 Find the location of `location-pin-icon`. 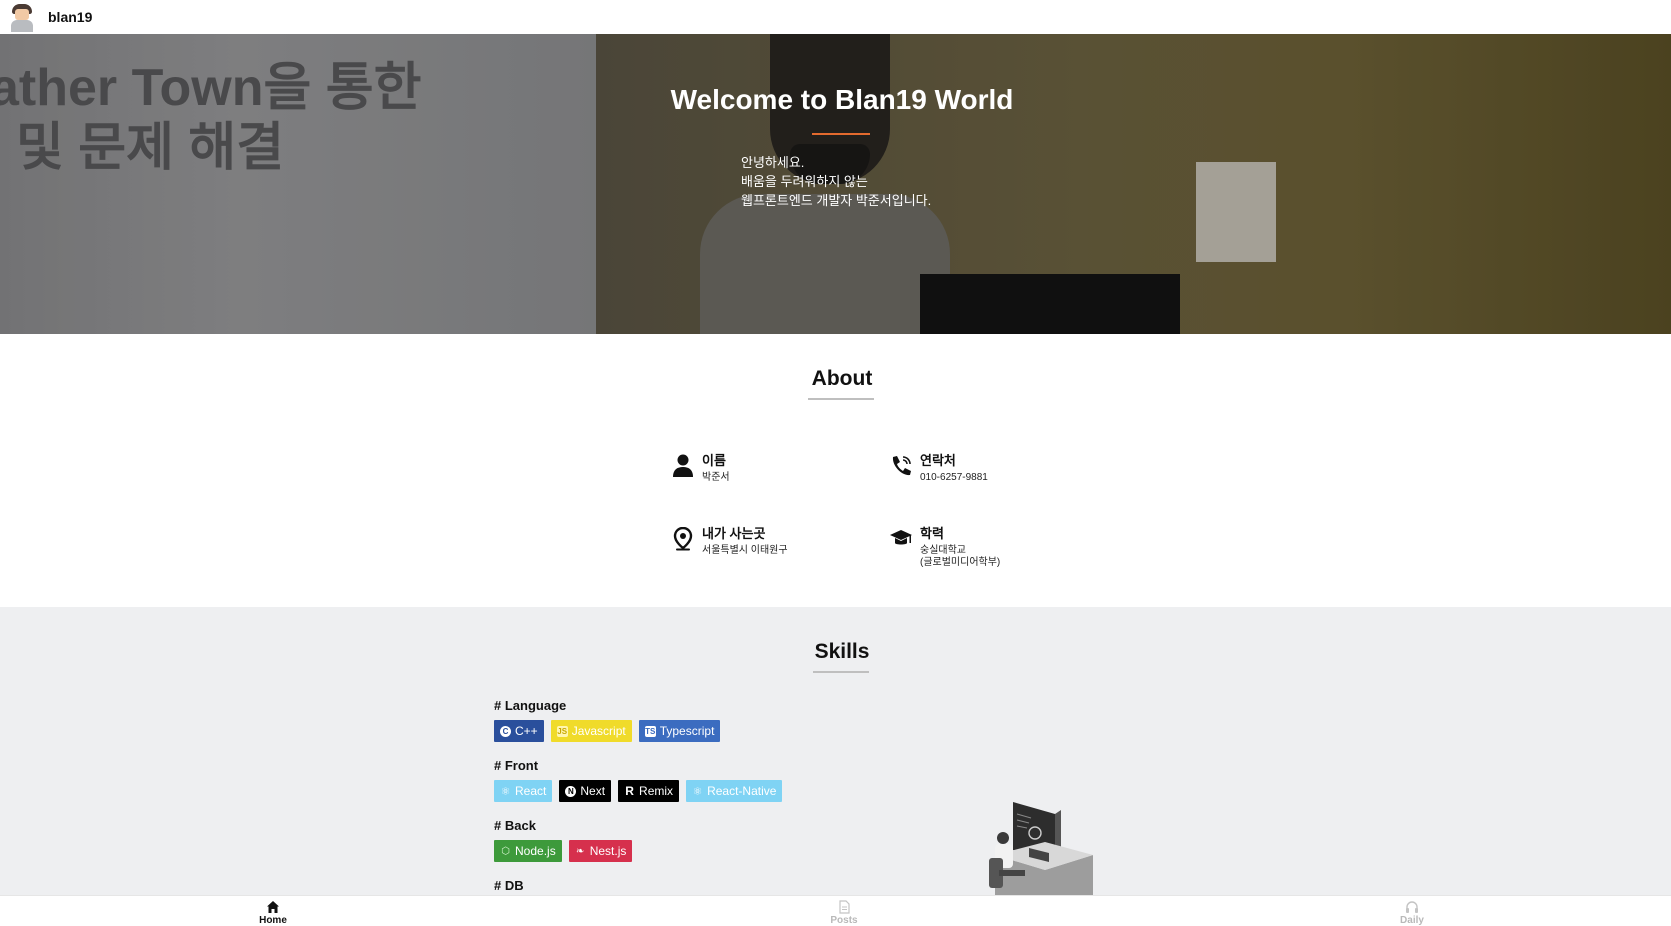

location-pin-icon is located at coordinates (683, 539).